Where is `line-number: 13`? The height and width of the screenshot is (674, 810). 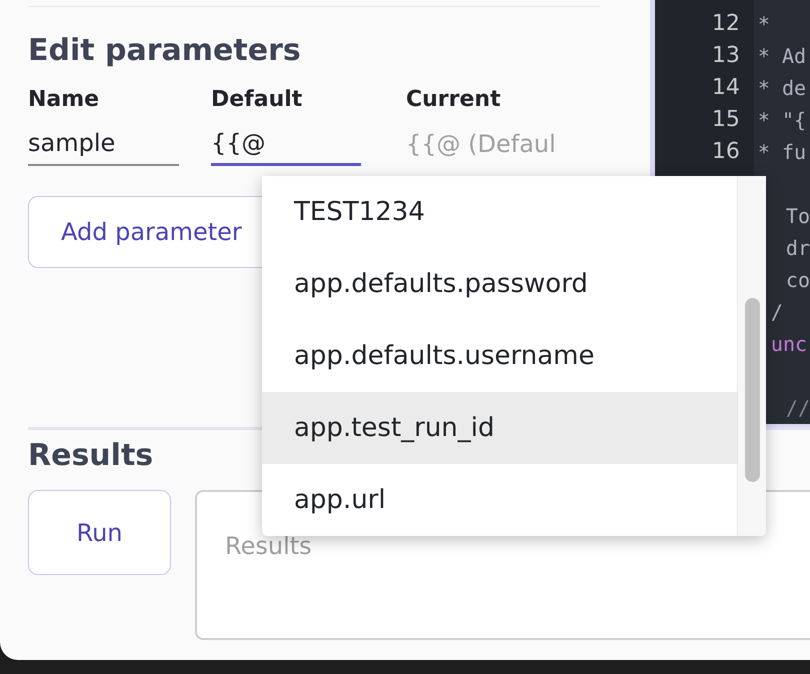 line-number: 13 is located at coordinates (726, 55).